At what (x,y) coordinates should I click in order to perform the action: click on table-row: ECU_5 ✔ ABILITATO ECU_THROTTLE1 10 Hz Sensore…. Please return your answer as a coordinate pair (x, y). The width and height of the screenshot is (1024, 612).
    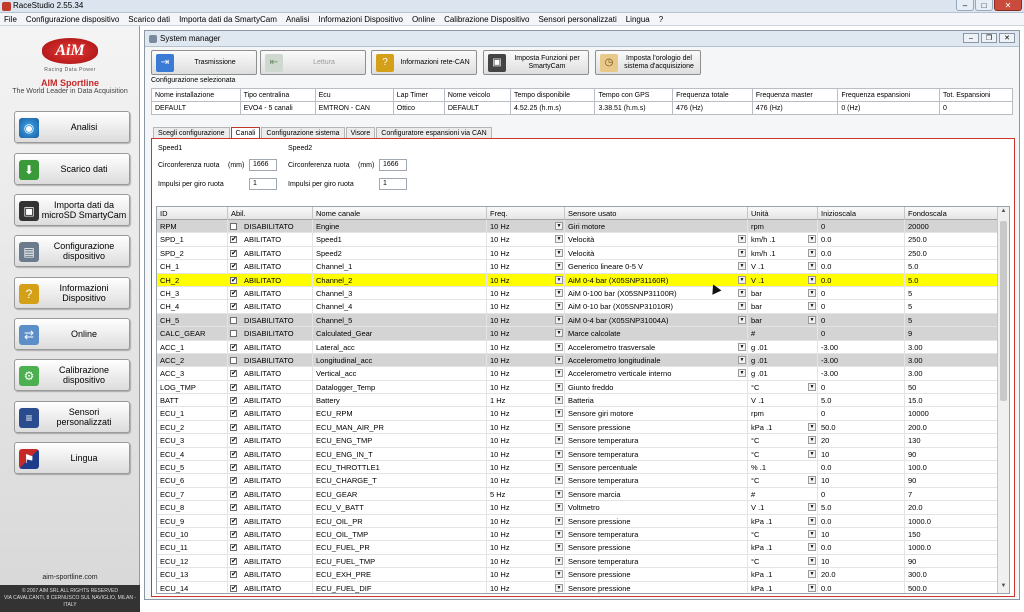
    Looking at the image, I should click on (577, 468).